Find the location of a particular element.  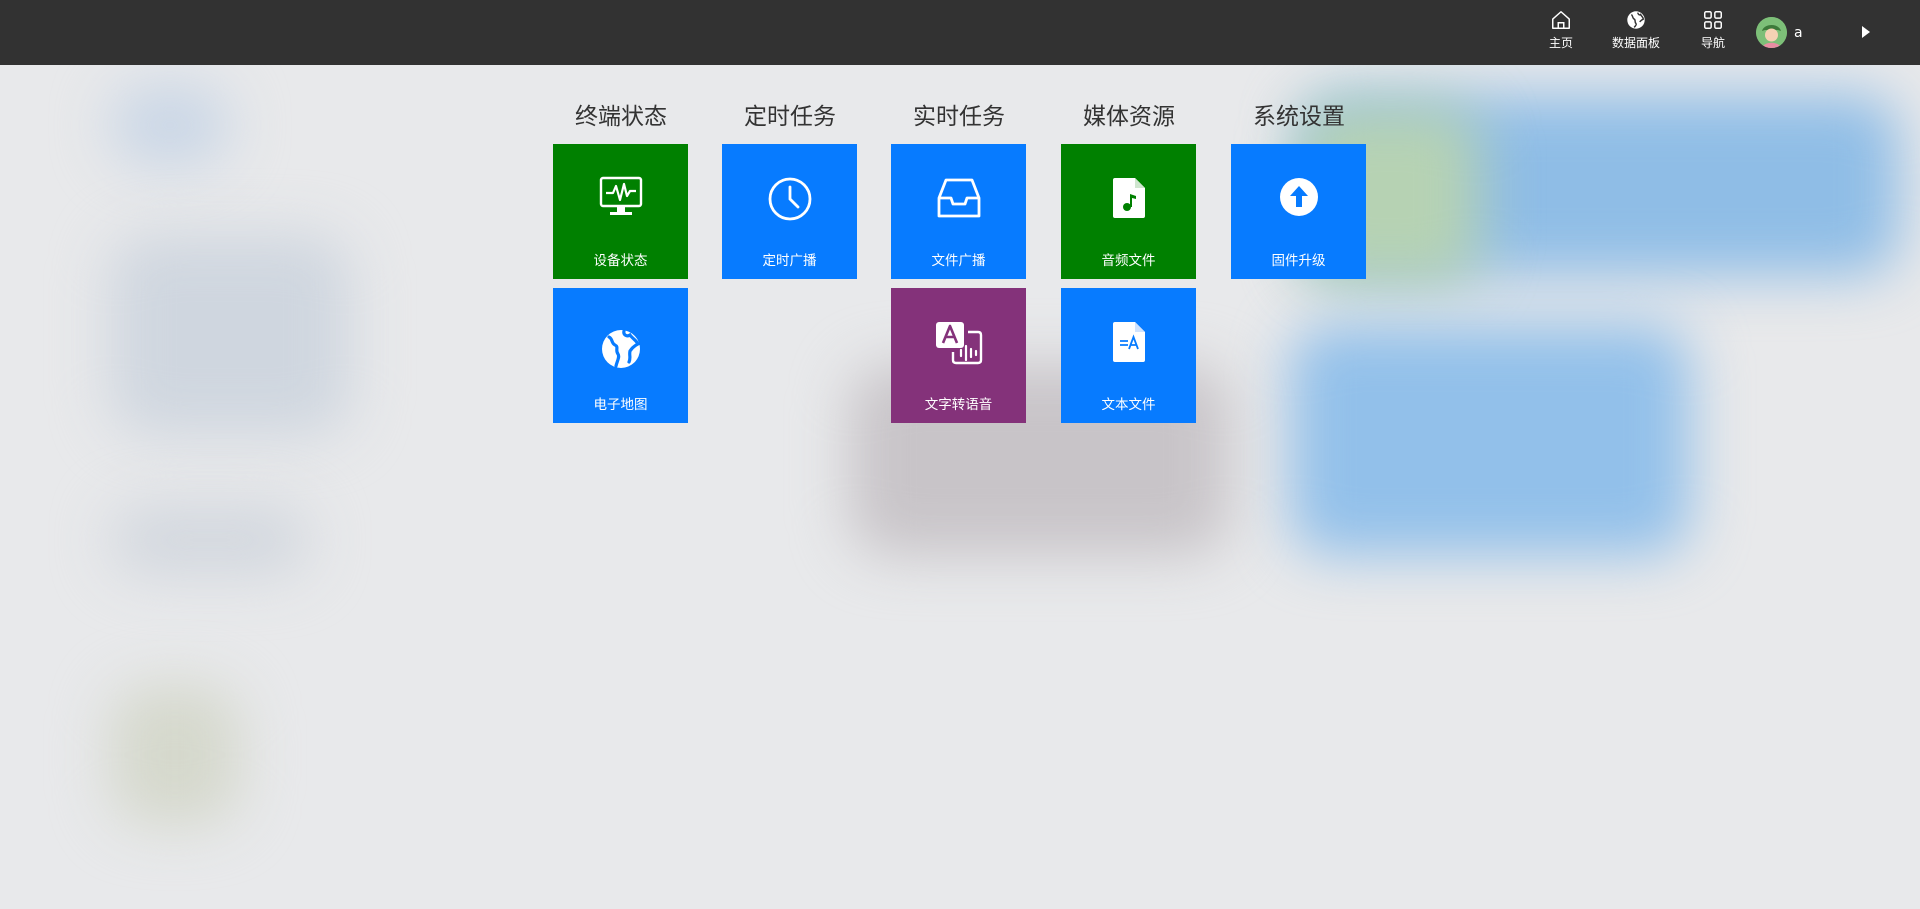

home-icon is located at coordinates (1561, 20).